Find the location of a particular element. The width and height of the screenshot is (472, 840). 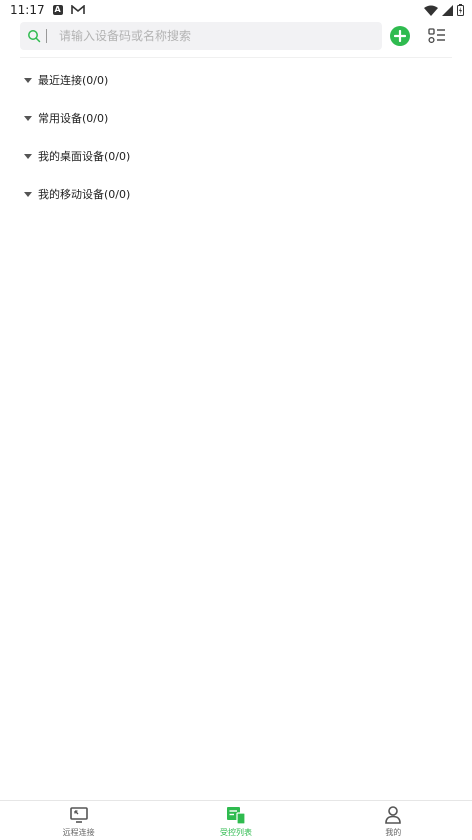

group-common-devices: 常用设备(0/0) is located at coordinates (77, 118).